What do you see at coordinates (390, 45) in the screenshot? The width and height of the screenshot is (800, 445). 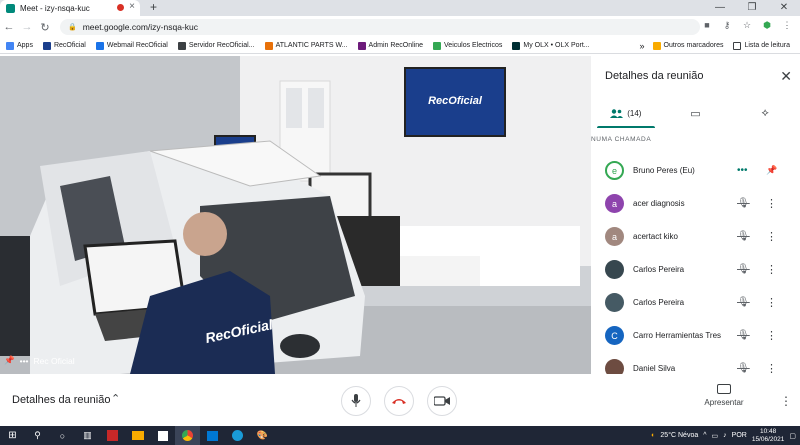 I see `bookmark-item: Admin RecOnline` at bounding box center [390, 45].